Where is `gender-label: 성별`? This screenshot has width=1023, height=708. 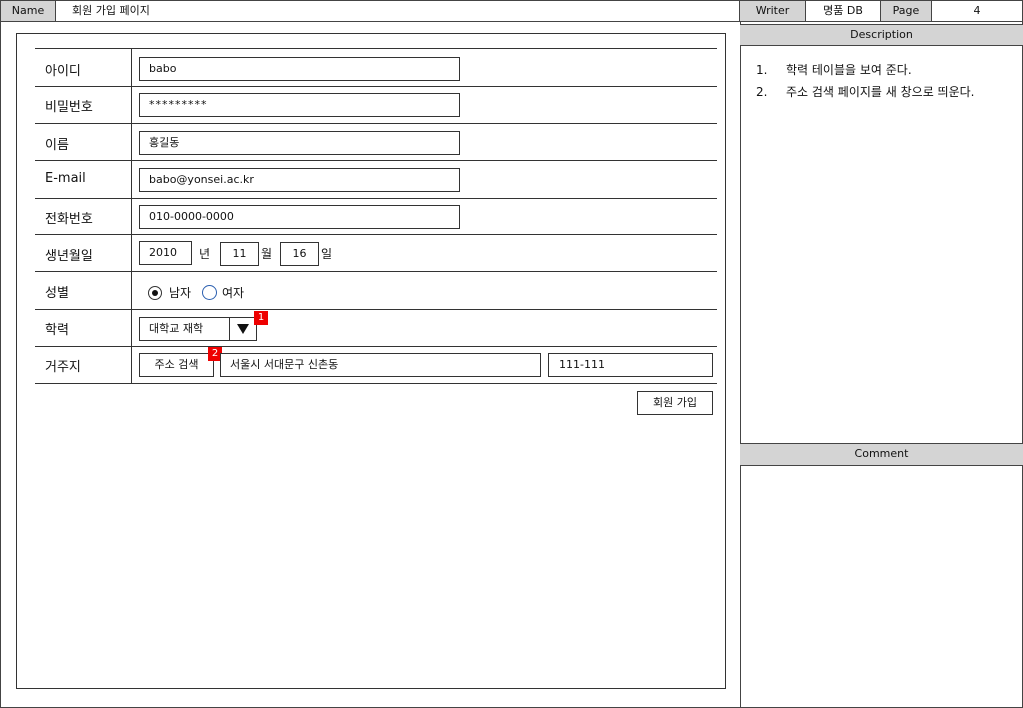
gender-label: 성별 is located at coordinates (57, 293).